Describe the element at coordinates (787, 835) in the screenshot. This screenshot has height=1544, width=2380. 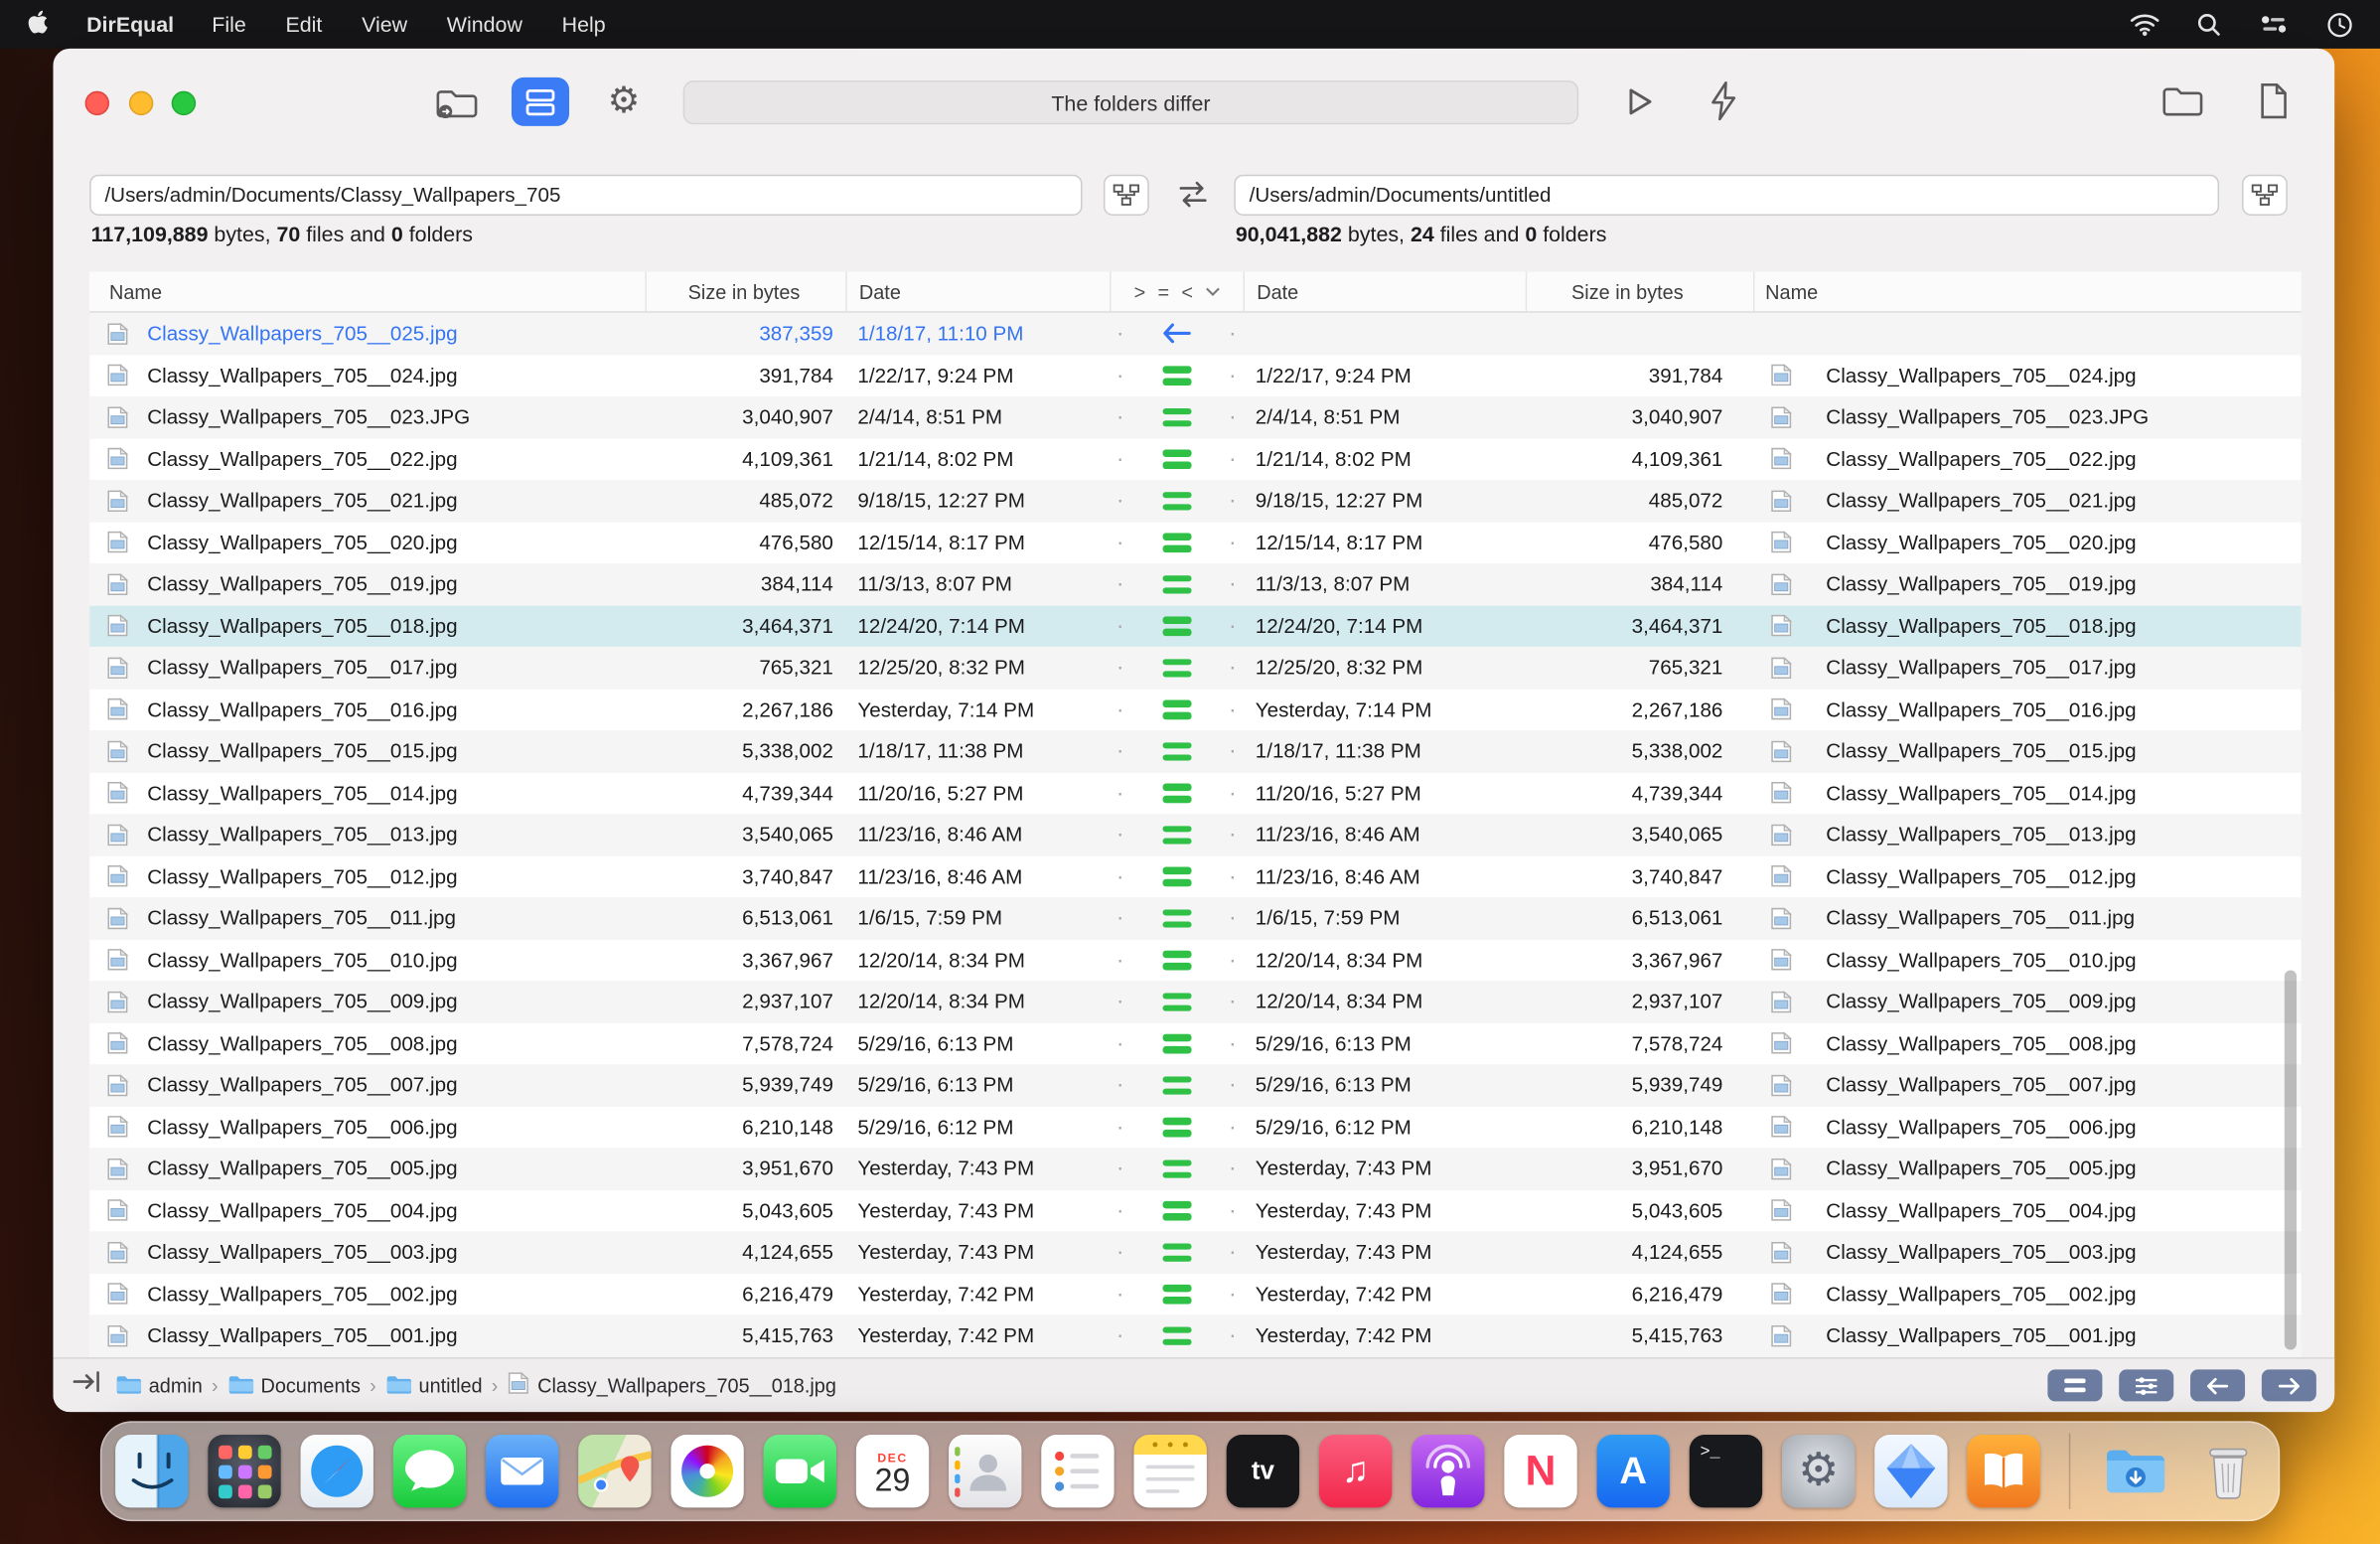
I see `left-file-size: 3,540,065` at that location.